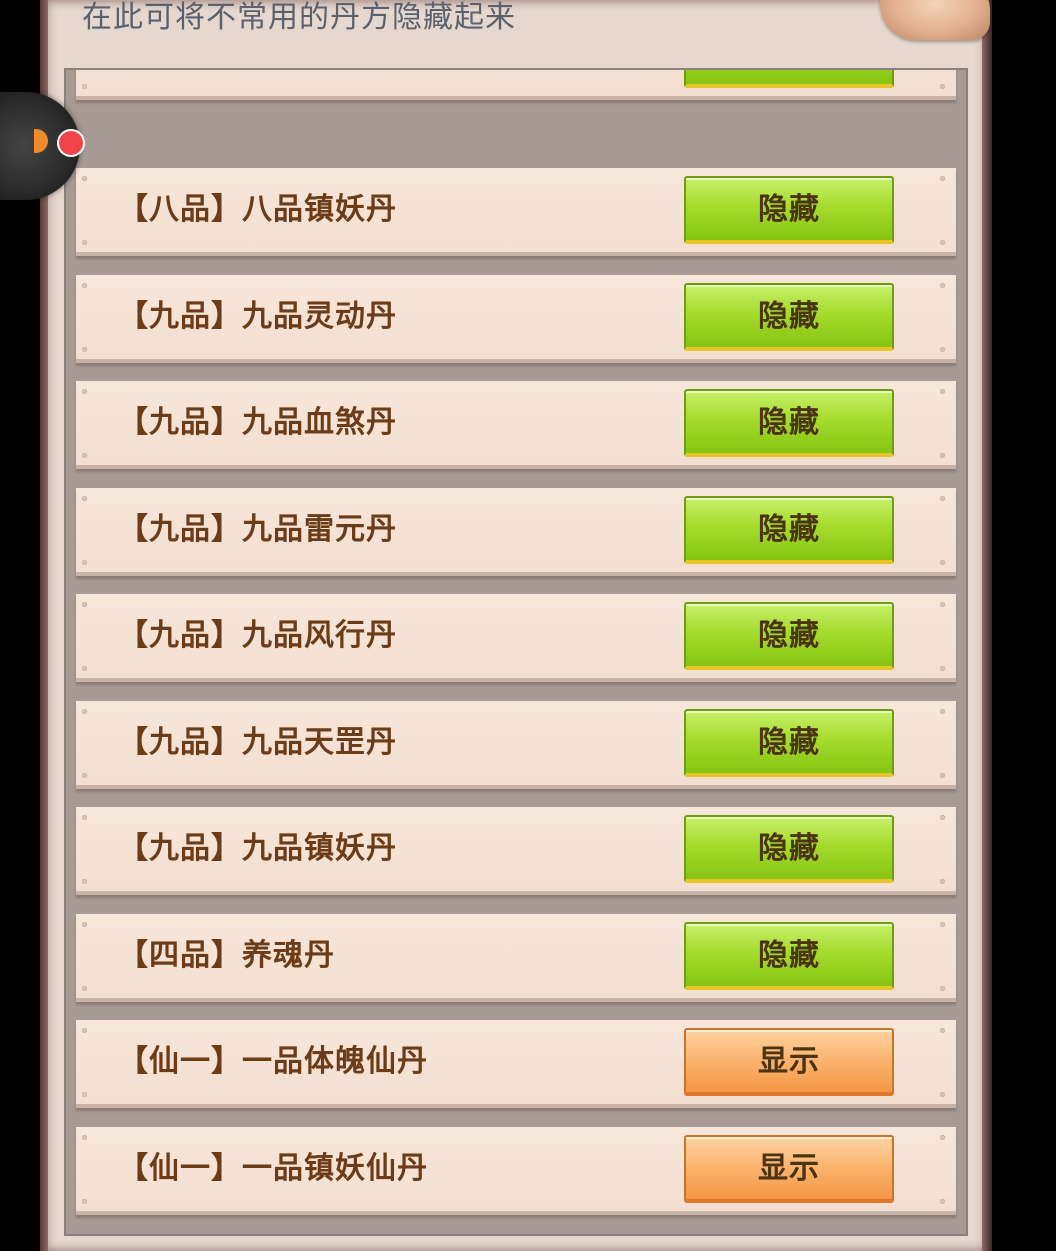  I want to click on recipe-row: 【九品】九品天罡丹 隐藏, so click(516, 745).